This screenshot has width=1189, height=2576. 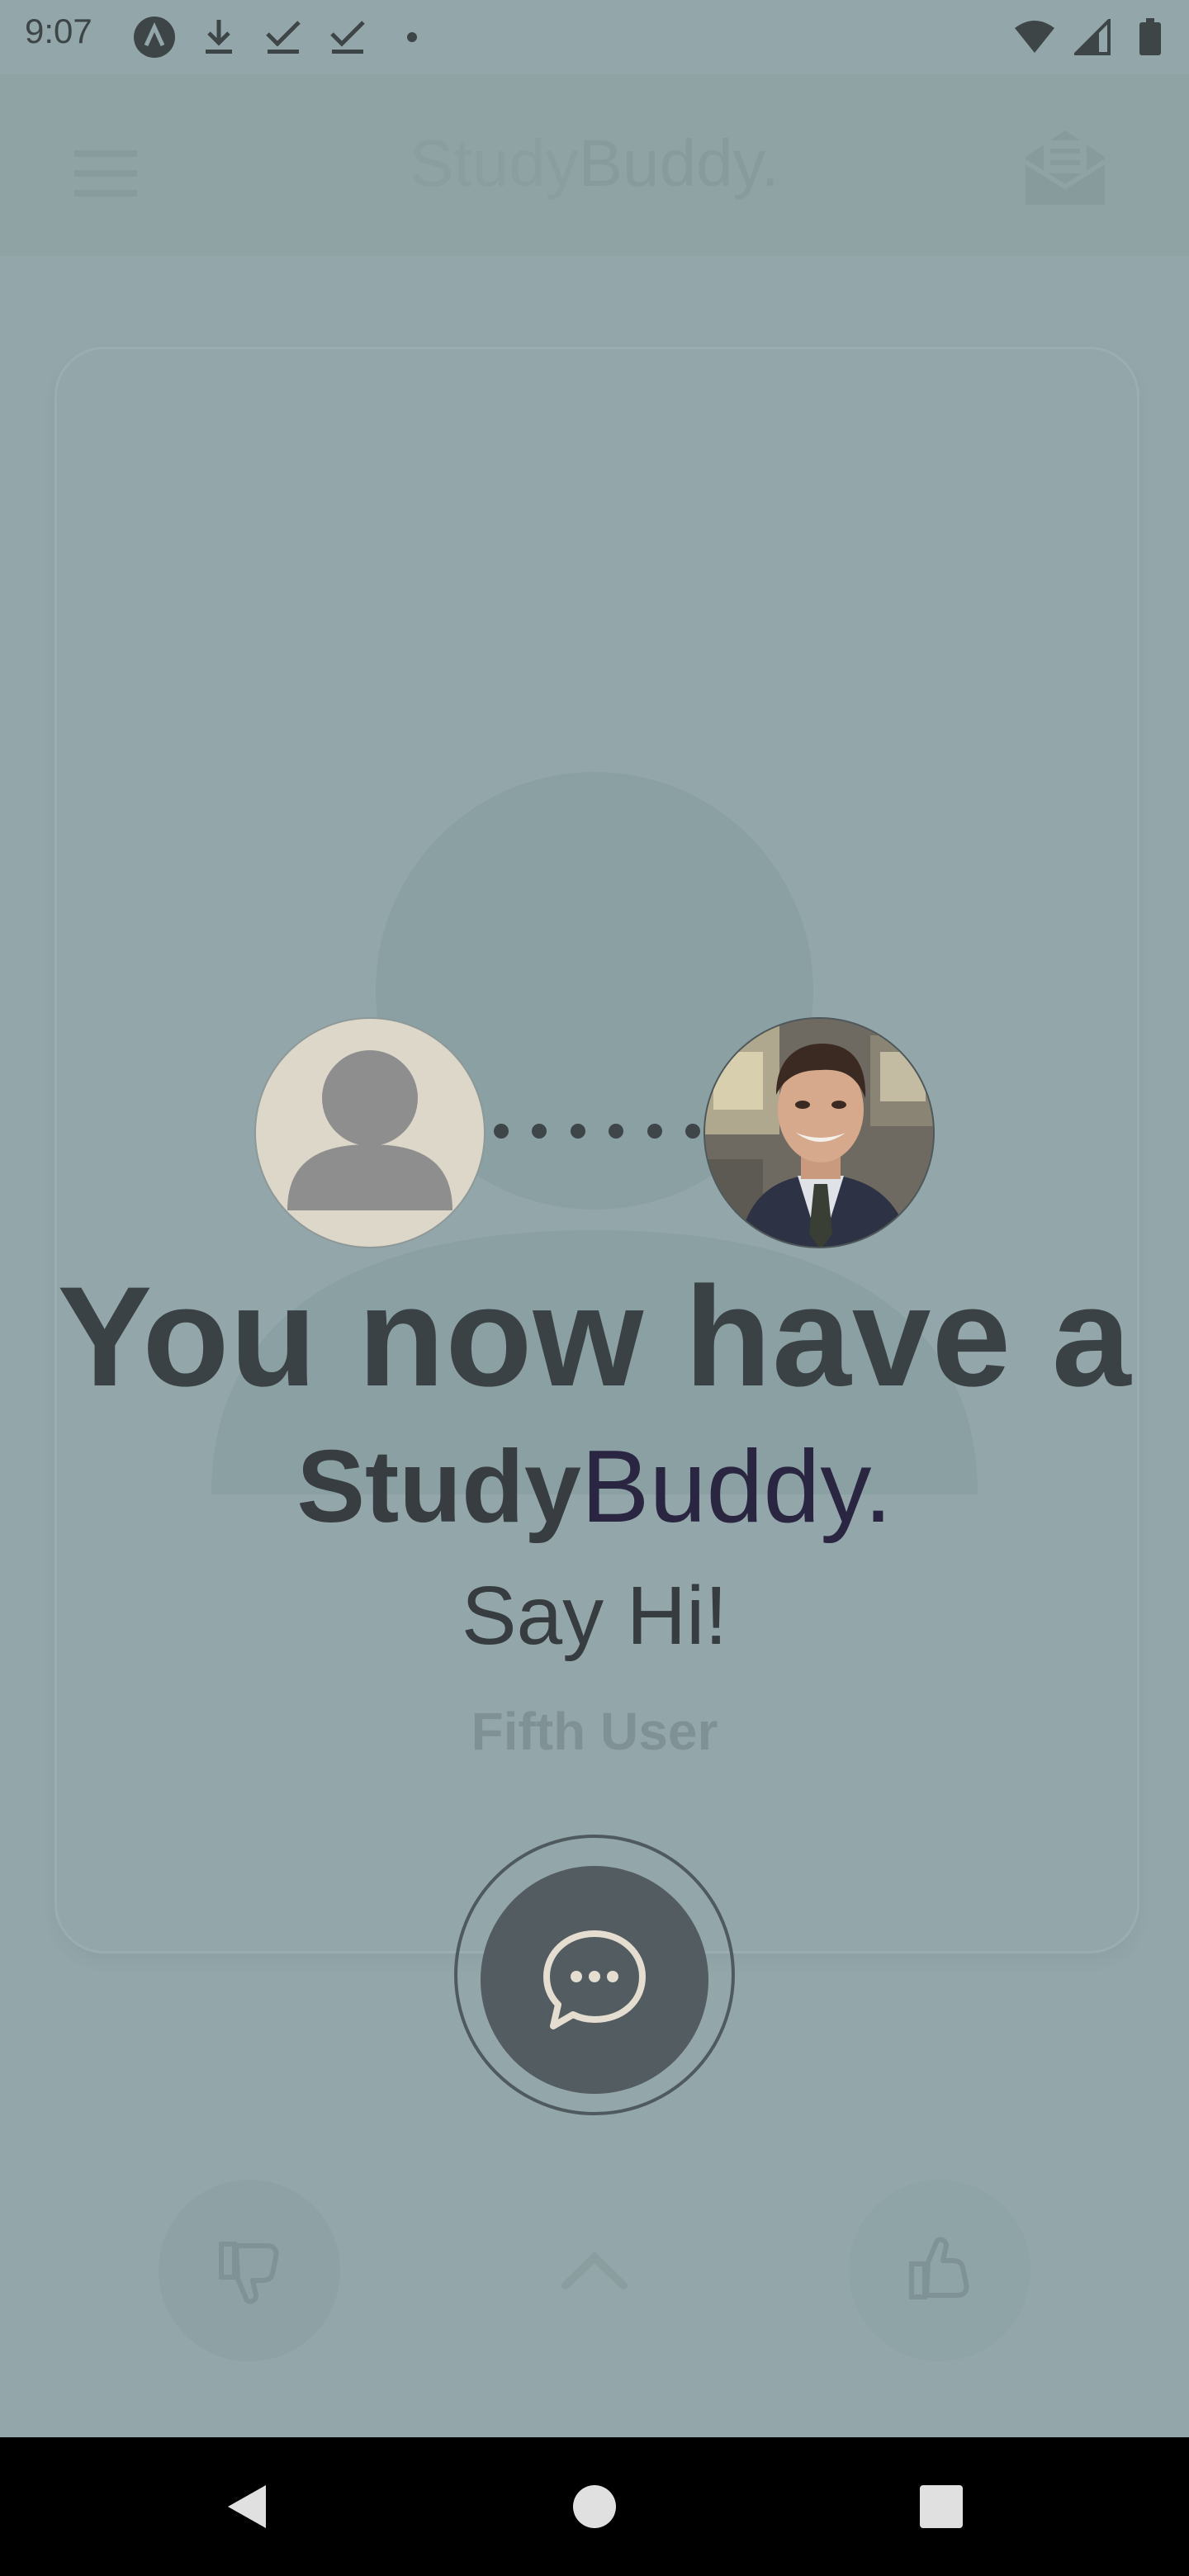 I want to click on my-avatar, so click(x=370, y=1132).